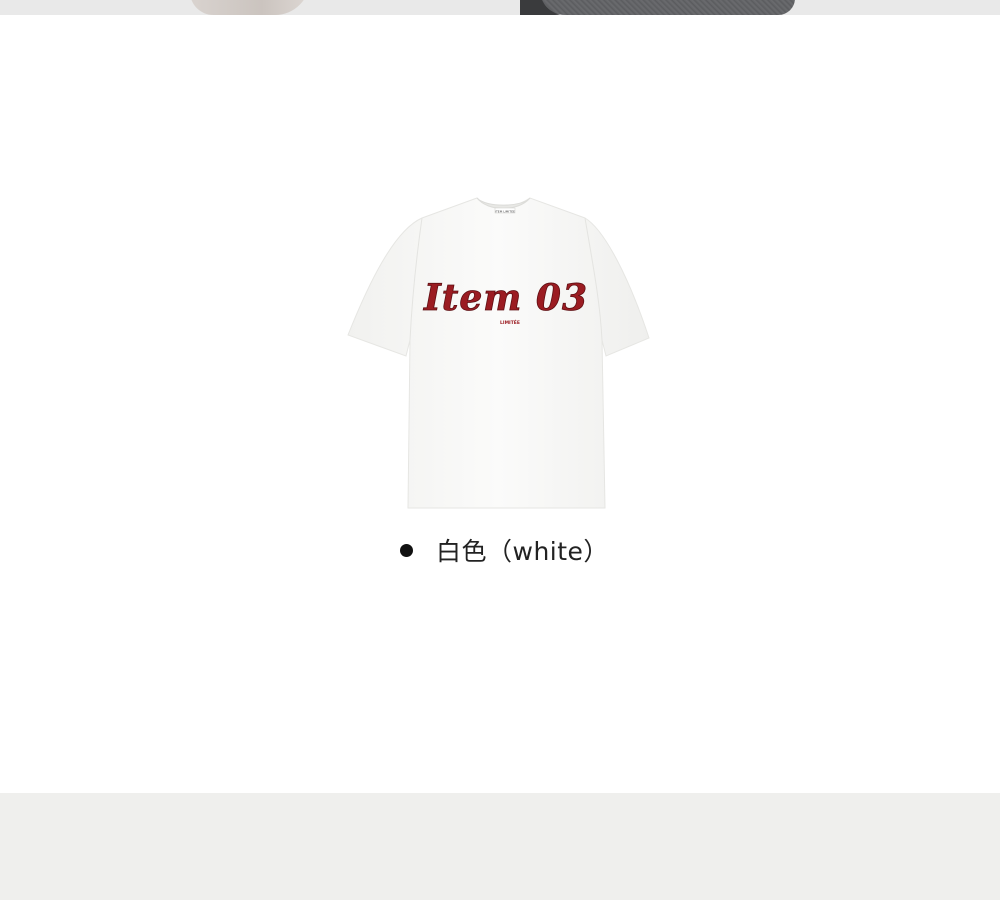 This screenshot has width=1000, height=900. What do you see at coordinates (522, 551) in the screenshot?
I see `color-option-label: 白色（white）` at bounding box center [522, 551].